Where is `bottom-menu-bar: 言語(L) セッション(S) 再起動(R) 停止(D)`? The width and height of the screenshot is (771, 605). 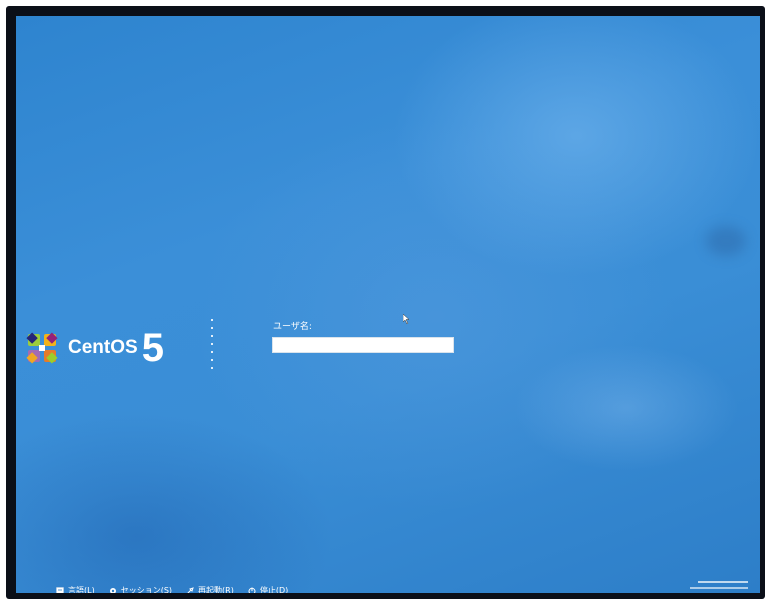 bottom-menu-bar: 言語(L) セッション(S) 再起動(R) 停止(D) is located at coordinates (172, 589).